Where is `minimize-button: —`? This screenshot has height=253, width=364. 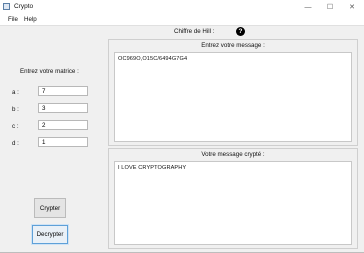 minimize-button: — is located at coordinates (308, 7).